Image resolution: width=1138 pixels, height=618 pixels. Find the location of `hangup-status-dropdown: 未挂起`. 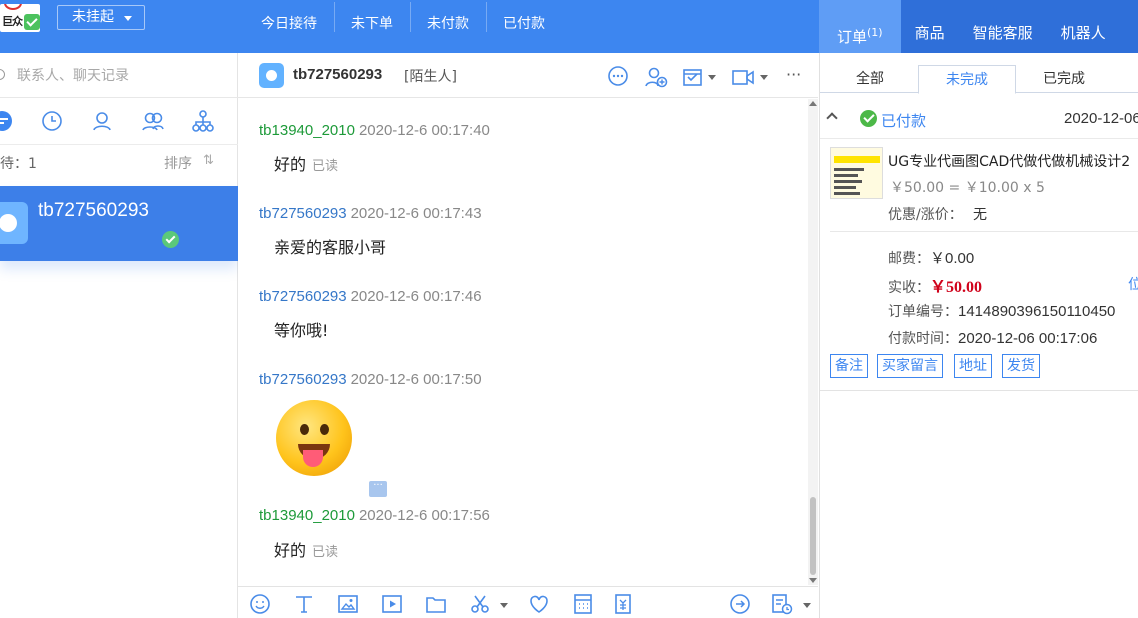

hangup-status-dropdown: 未挂起 is located at coordinates (101, 17).